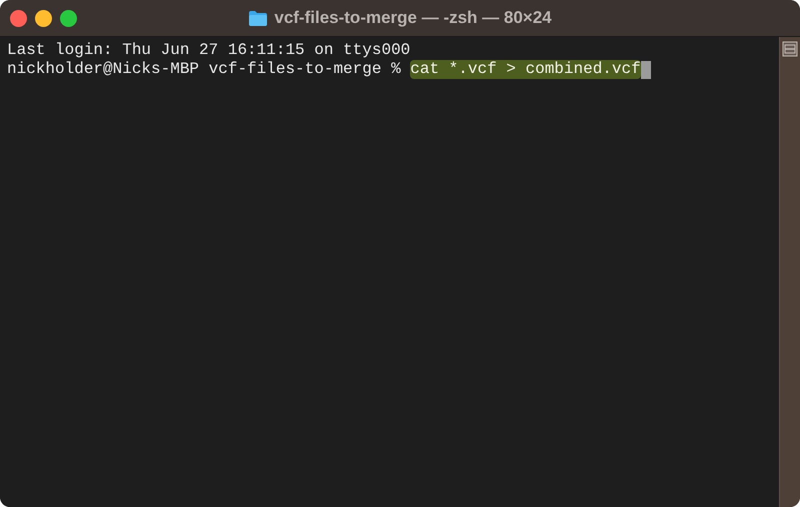 This screenshot has height=507, width=800. What do you see at coordinates (208, 50) in the screenshot?
I see `terminal-text: Last login: Thu Jun 27 16:11:15 on ttys000` at bounding box center [208, 50].